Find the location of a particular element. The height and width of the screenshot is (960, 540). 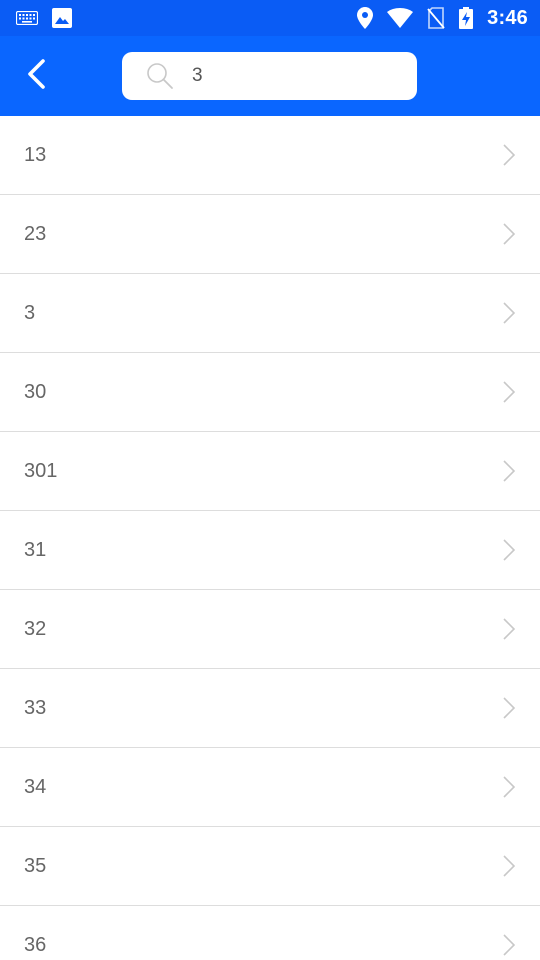

list-item-label: 30 is located at coordinates (35, 391).